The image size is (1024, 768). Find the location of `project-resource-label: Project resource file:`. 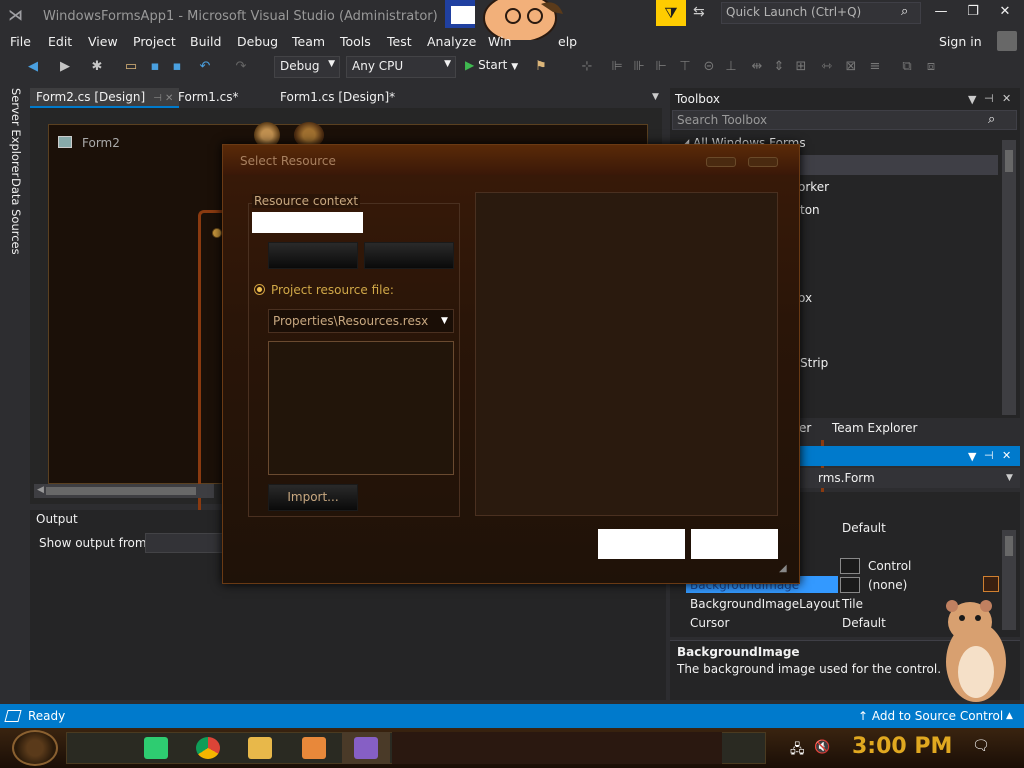

project-resource-label: Project resource file: is located at coordinates (332, 290).